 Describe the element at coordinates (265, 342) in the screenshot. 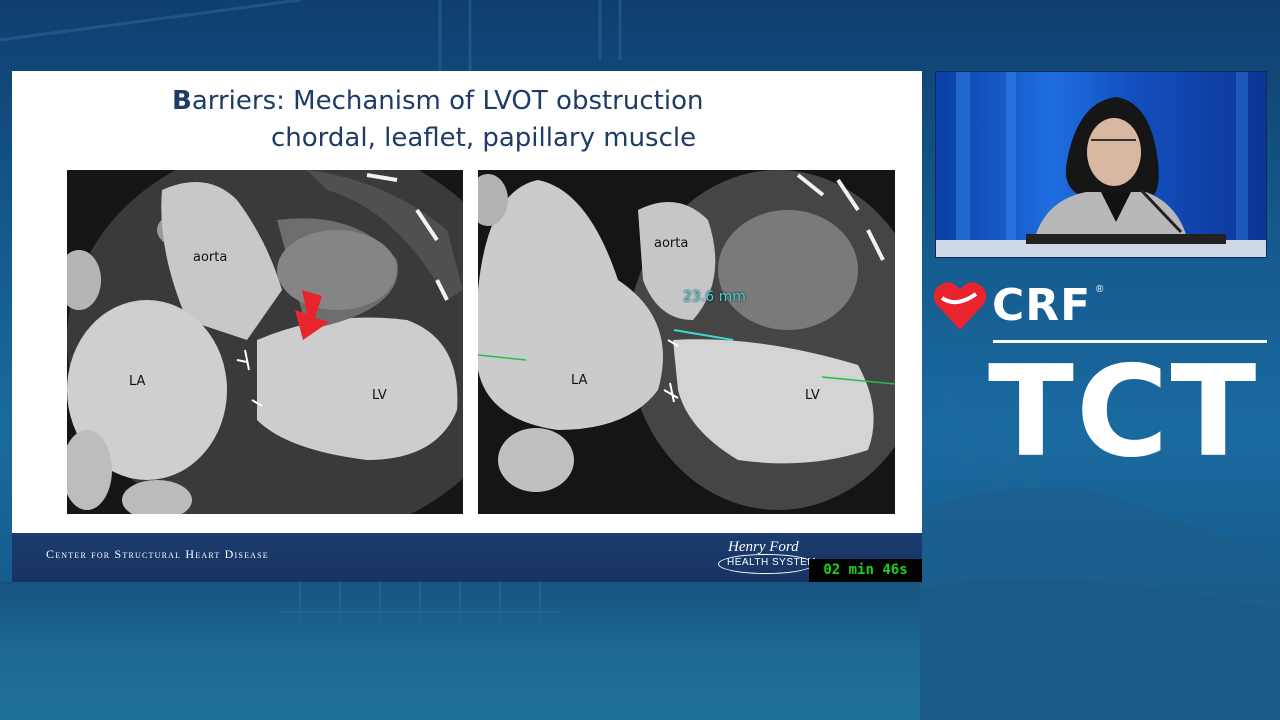

I see `ct-image-left: aorta LA LV` at that location.